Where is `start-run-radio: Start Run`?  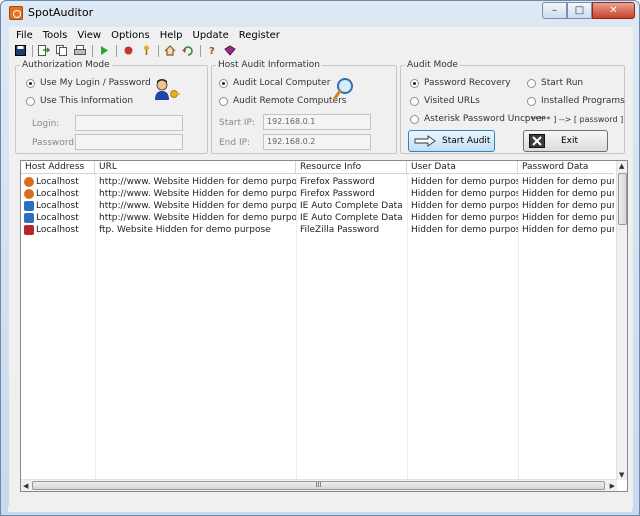 start-run-radio: Start Run is located at coordinates (555, 83).